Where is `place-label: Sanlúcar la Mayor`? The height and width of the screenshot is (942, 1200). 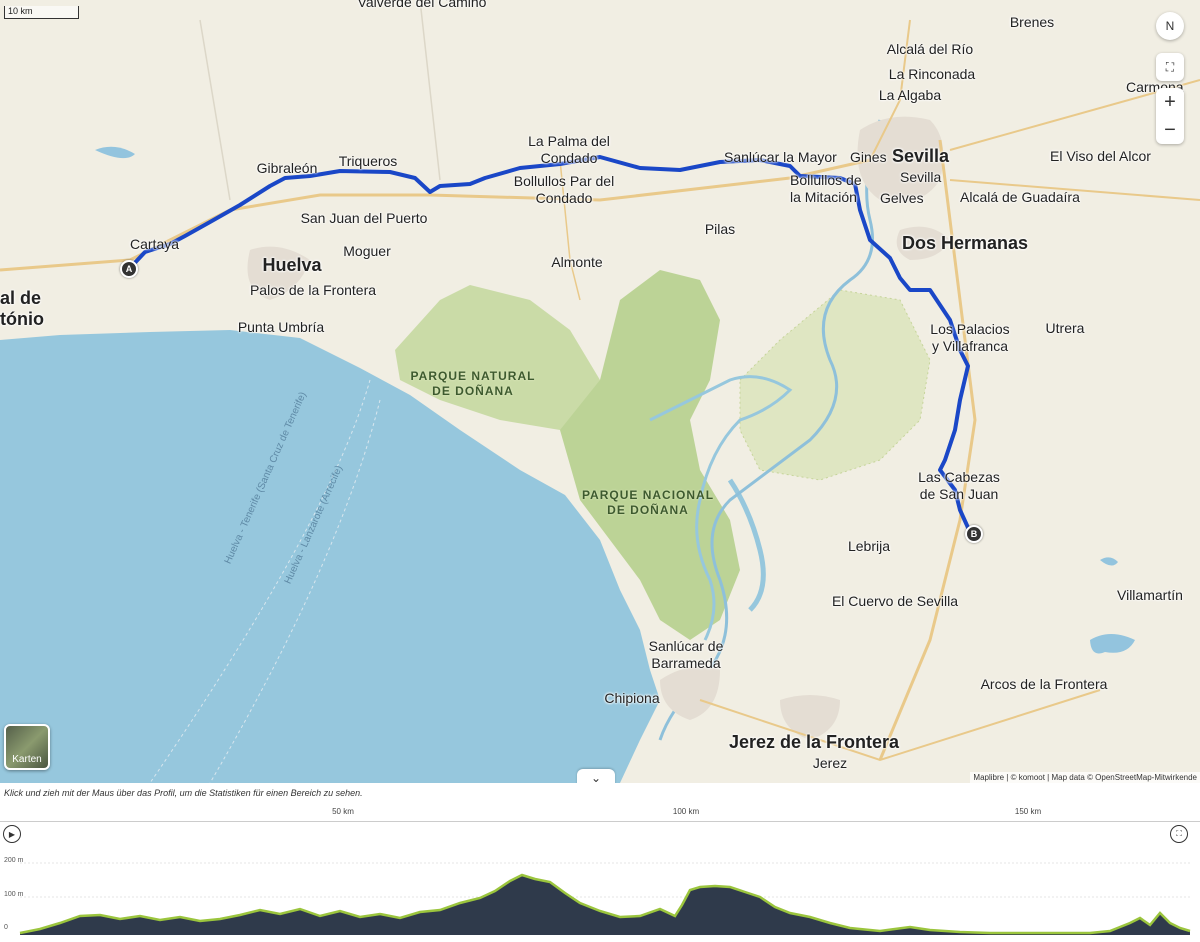
place-label: Sanlúcar la Mayor is located at coordinates (780, 157).